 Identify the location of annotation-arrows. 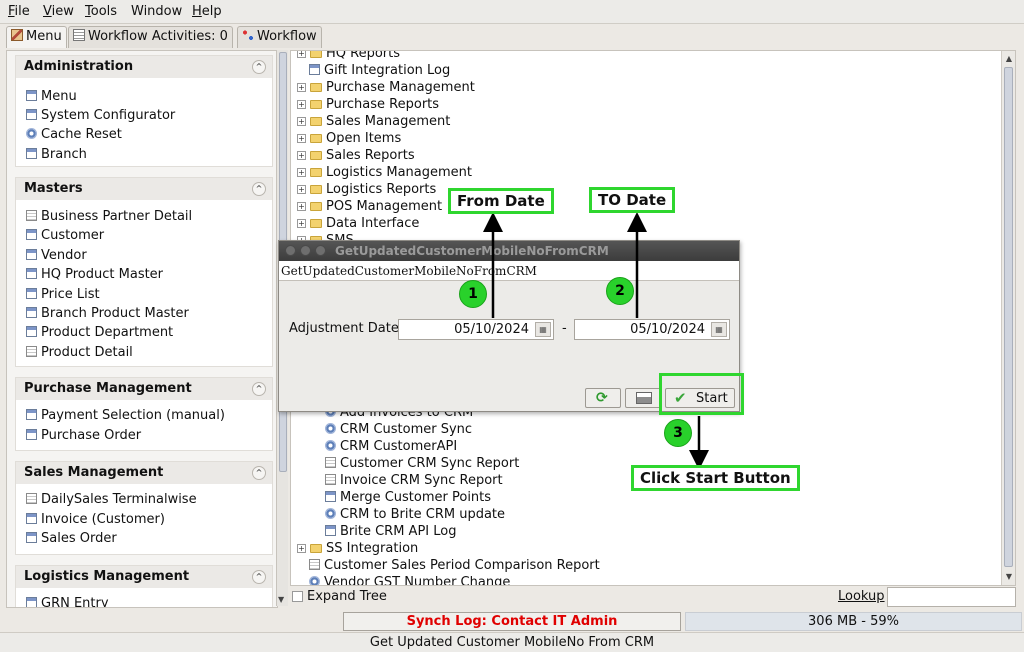
(596, 341).